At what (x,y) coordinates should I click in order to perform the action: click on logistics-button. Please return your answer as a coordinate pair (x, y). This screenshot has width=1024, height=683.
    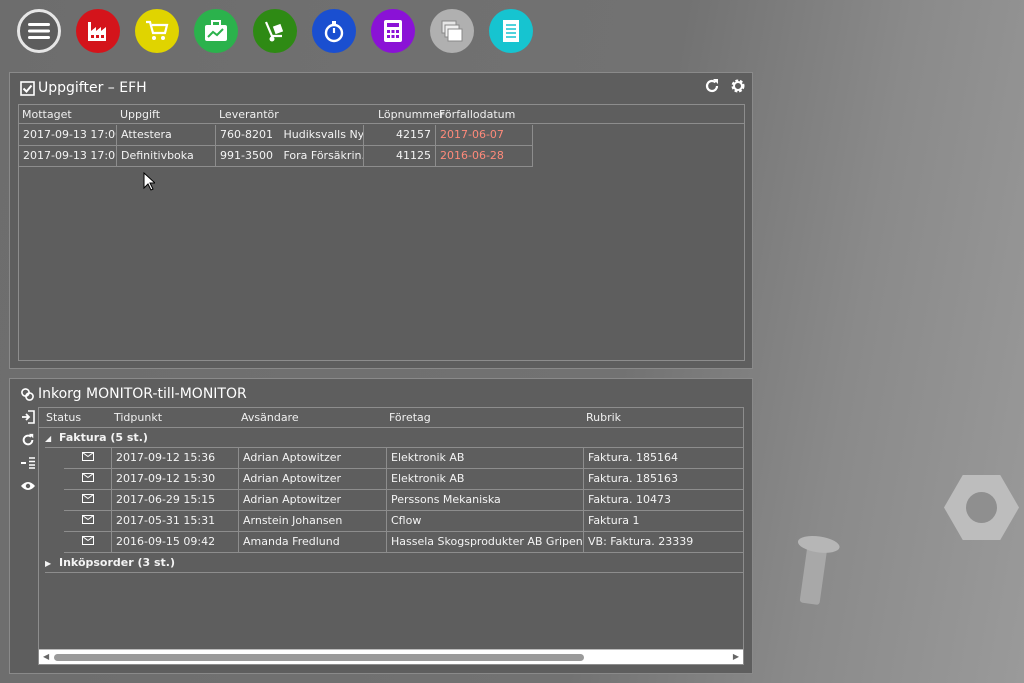
    Looking at the image, I should click on (275, 31).